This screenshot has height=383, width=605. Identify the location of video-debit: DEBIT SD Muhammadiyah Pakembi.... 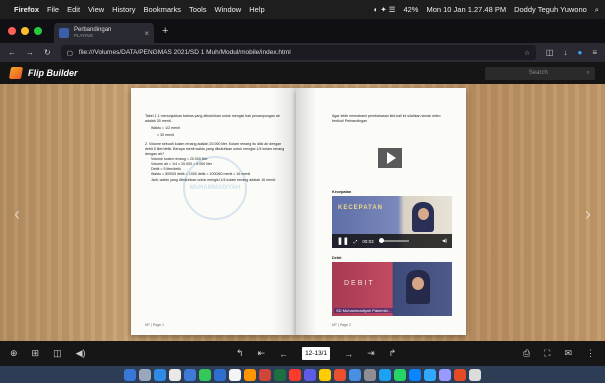
(392, 289).